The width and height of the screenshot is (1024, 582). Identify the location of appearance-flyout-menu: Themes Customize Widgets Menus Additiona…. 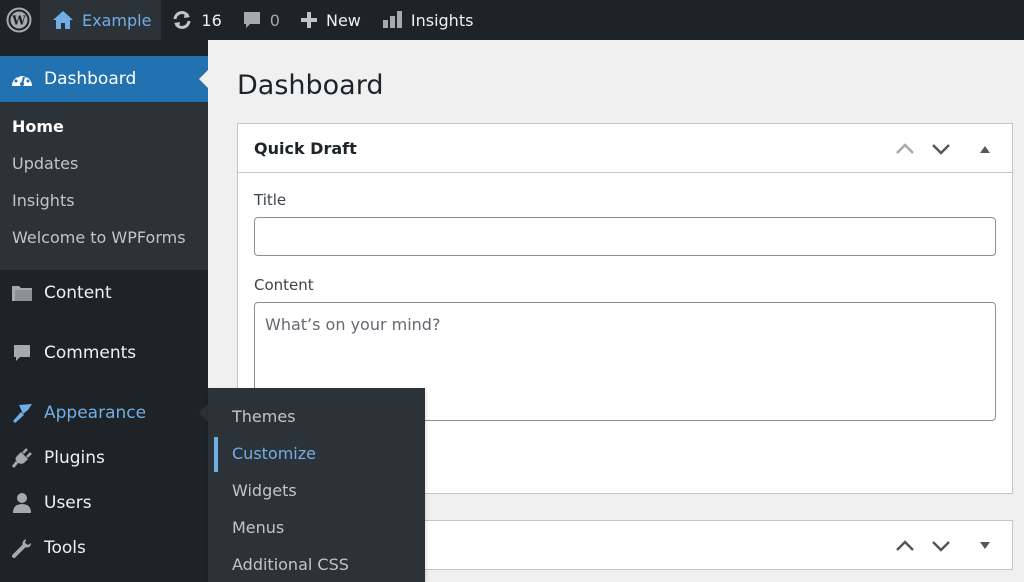
(316, 485).